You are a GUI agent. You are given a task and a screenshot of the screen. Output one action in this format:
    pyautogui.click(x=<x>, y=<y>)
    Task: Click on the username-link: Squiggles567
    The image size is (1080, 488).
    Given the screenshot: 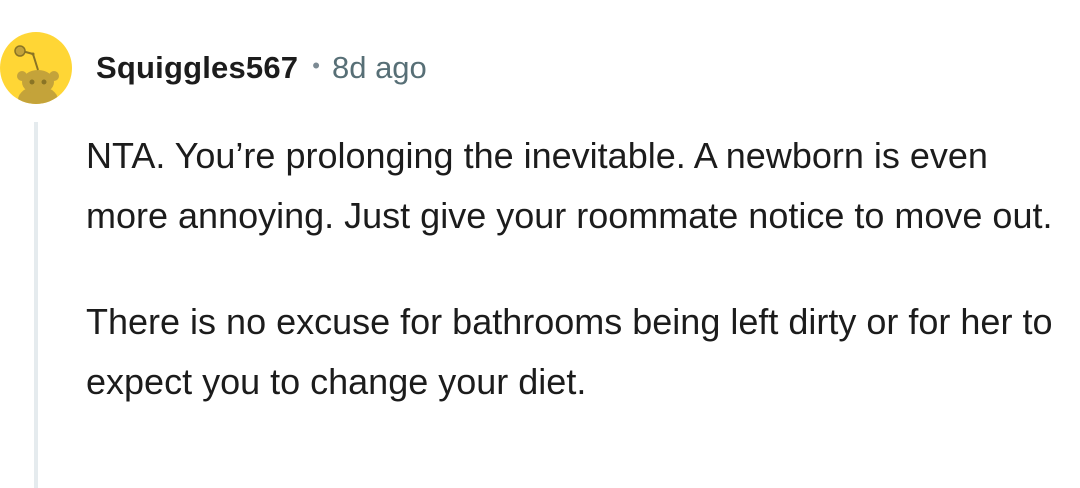 What is the action you would take?
    pyautogui.click(x=197, y=68)
    